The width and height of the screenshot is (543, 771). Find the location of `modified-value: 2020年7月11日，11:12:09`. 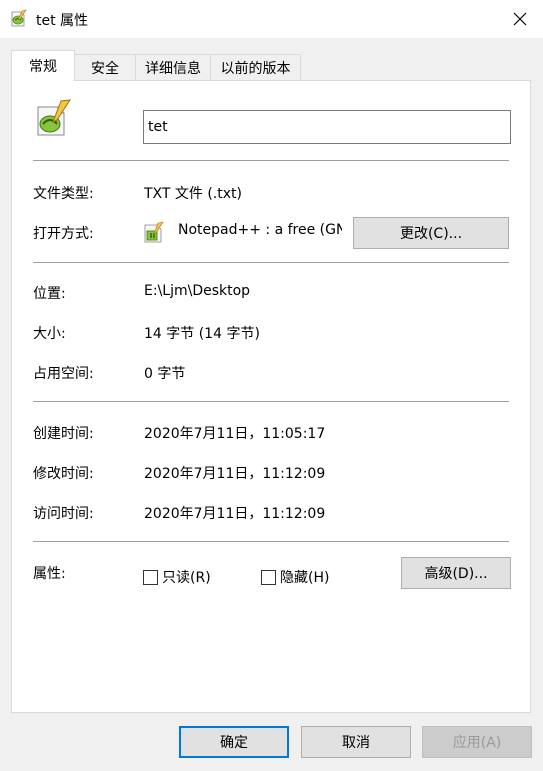

modified-value: 2020年7月11日，11:12:09 is located at coordinates (235, 474).